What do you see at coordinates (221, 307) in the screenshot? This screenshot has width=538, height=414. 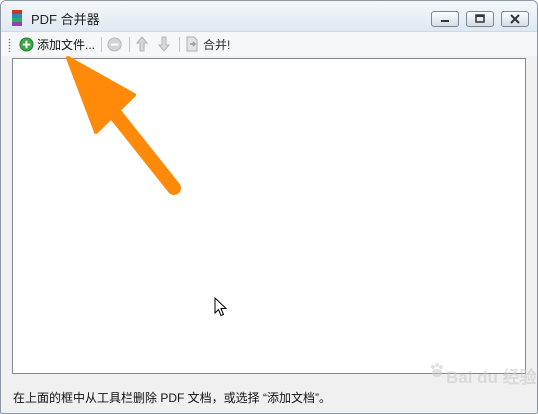 I see `mouse-cursor-icon` at bounding box center [221, 307].